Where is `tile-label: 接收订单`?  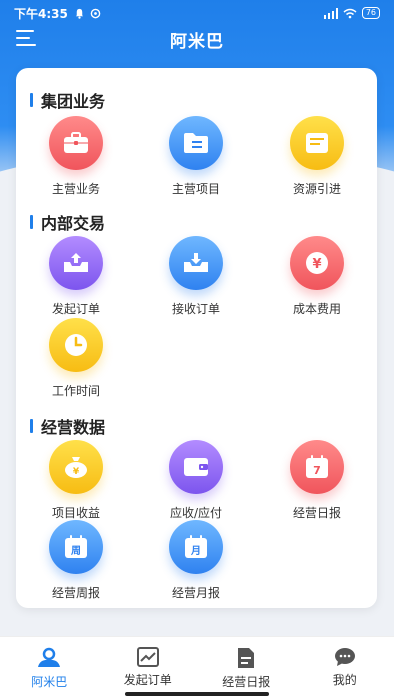 tile-label: 接收订单 is located at coordinates (195, 309).